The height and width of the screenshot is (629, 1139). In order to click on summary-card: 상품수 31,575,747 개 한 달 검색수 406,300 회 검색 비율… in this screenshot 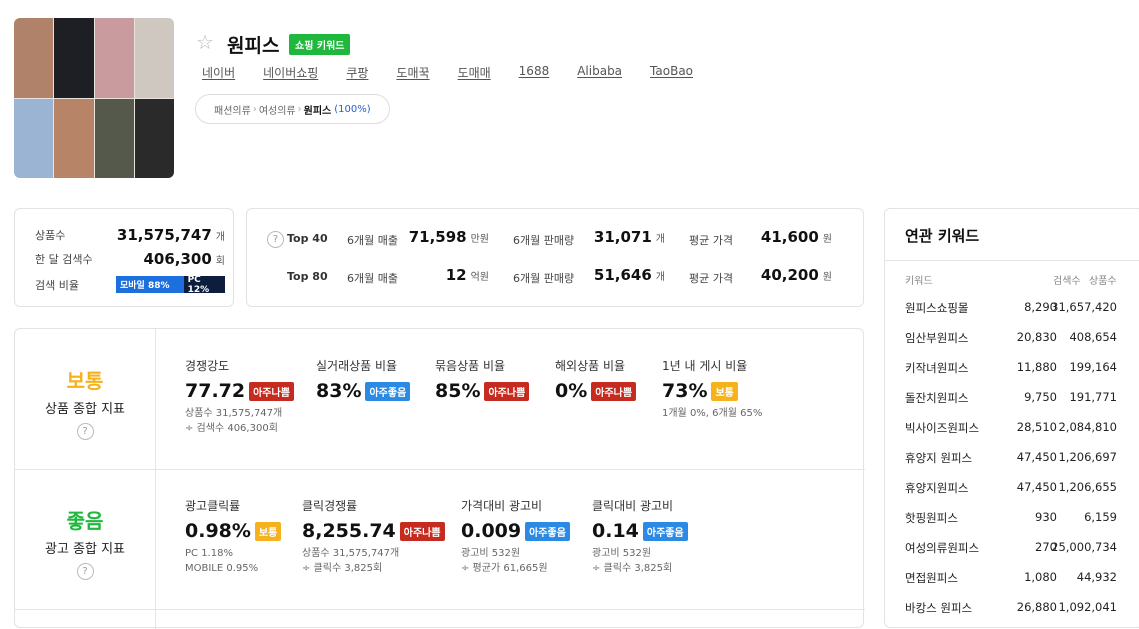, I will do `click(124, 257)`.